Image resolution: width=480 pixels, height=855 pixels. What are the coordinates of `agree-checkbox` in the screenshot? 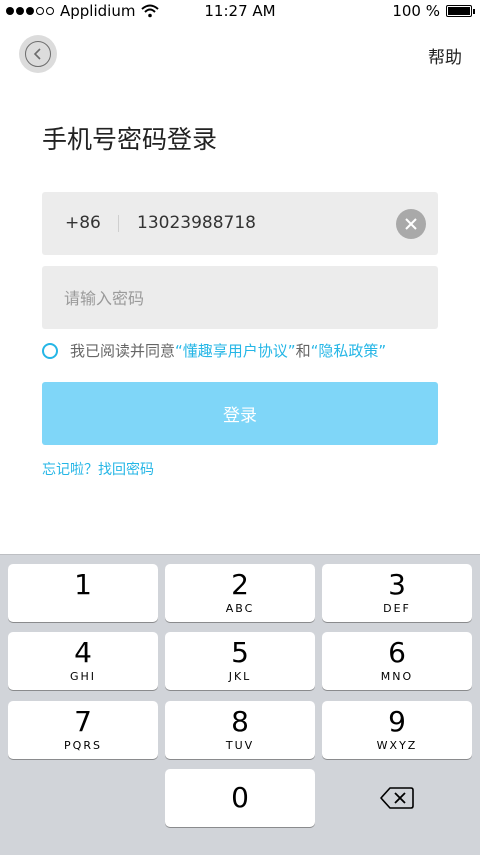 It's located at (50, 350).